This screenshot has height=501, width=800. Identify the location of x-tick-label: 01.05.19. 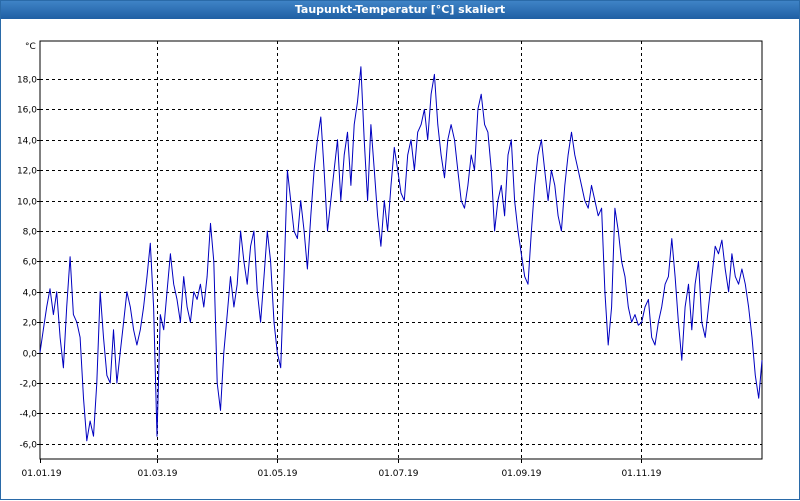
(277, 474).